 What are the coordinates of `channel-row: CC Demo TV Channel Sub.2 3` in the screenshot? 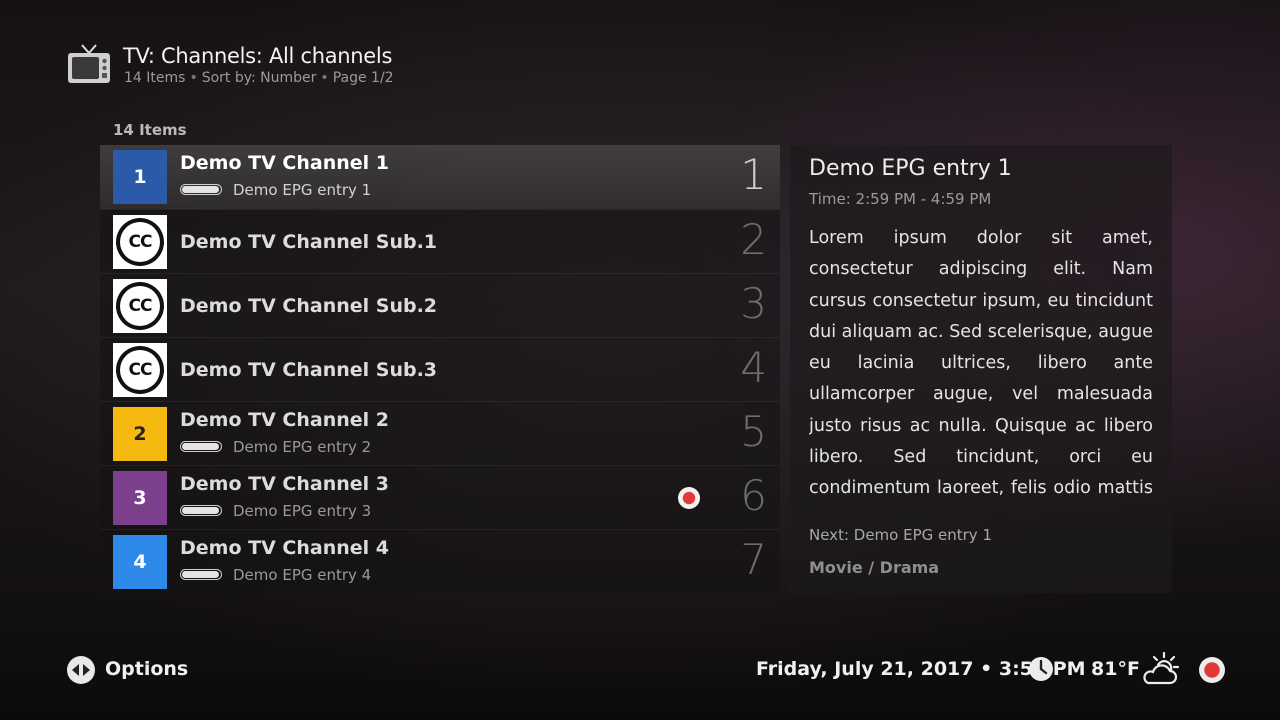 It's located at (440, 305).